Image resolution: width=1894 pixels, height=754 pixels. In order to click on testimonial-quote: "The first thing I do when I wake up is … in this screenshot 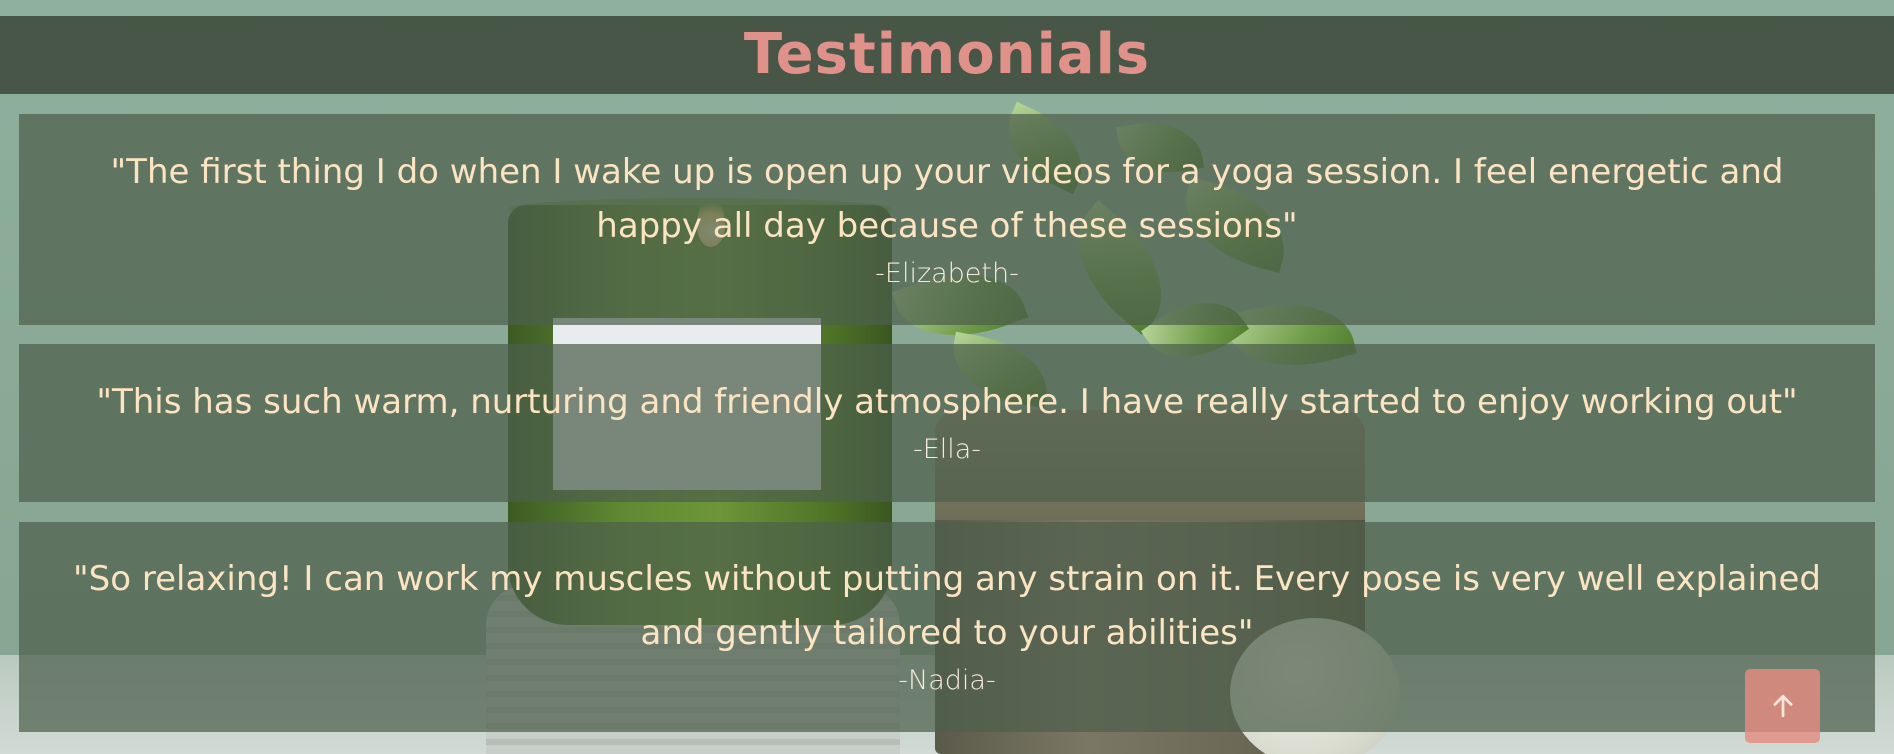, I will do `click(947, 198)`.